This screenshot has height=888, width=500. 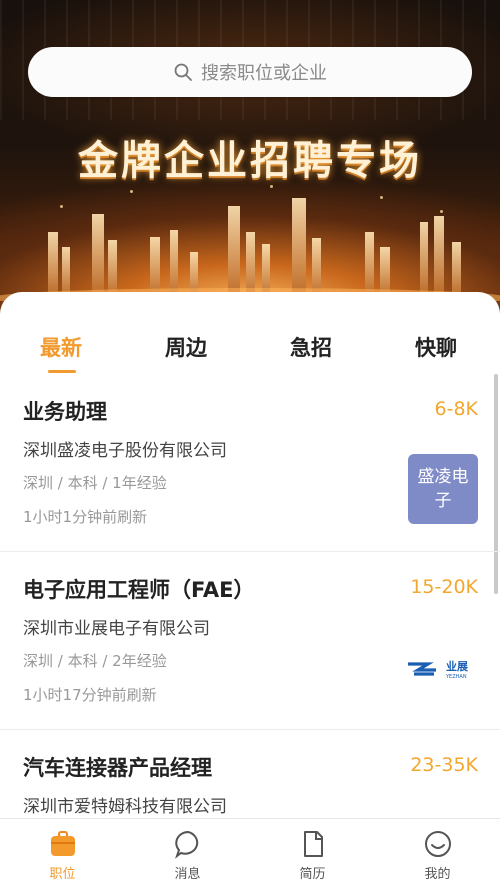 What do you see at coordinates (311, 347) in the screenshot?
I see `tab-urgent: 急招` at bounding box center [311, 347].